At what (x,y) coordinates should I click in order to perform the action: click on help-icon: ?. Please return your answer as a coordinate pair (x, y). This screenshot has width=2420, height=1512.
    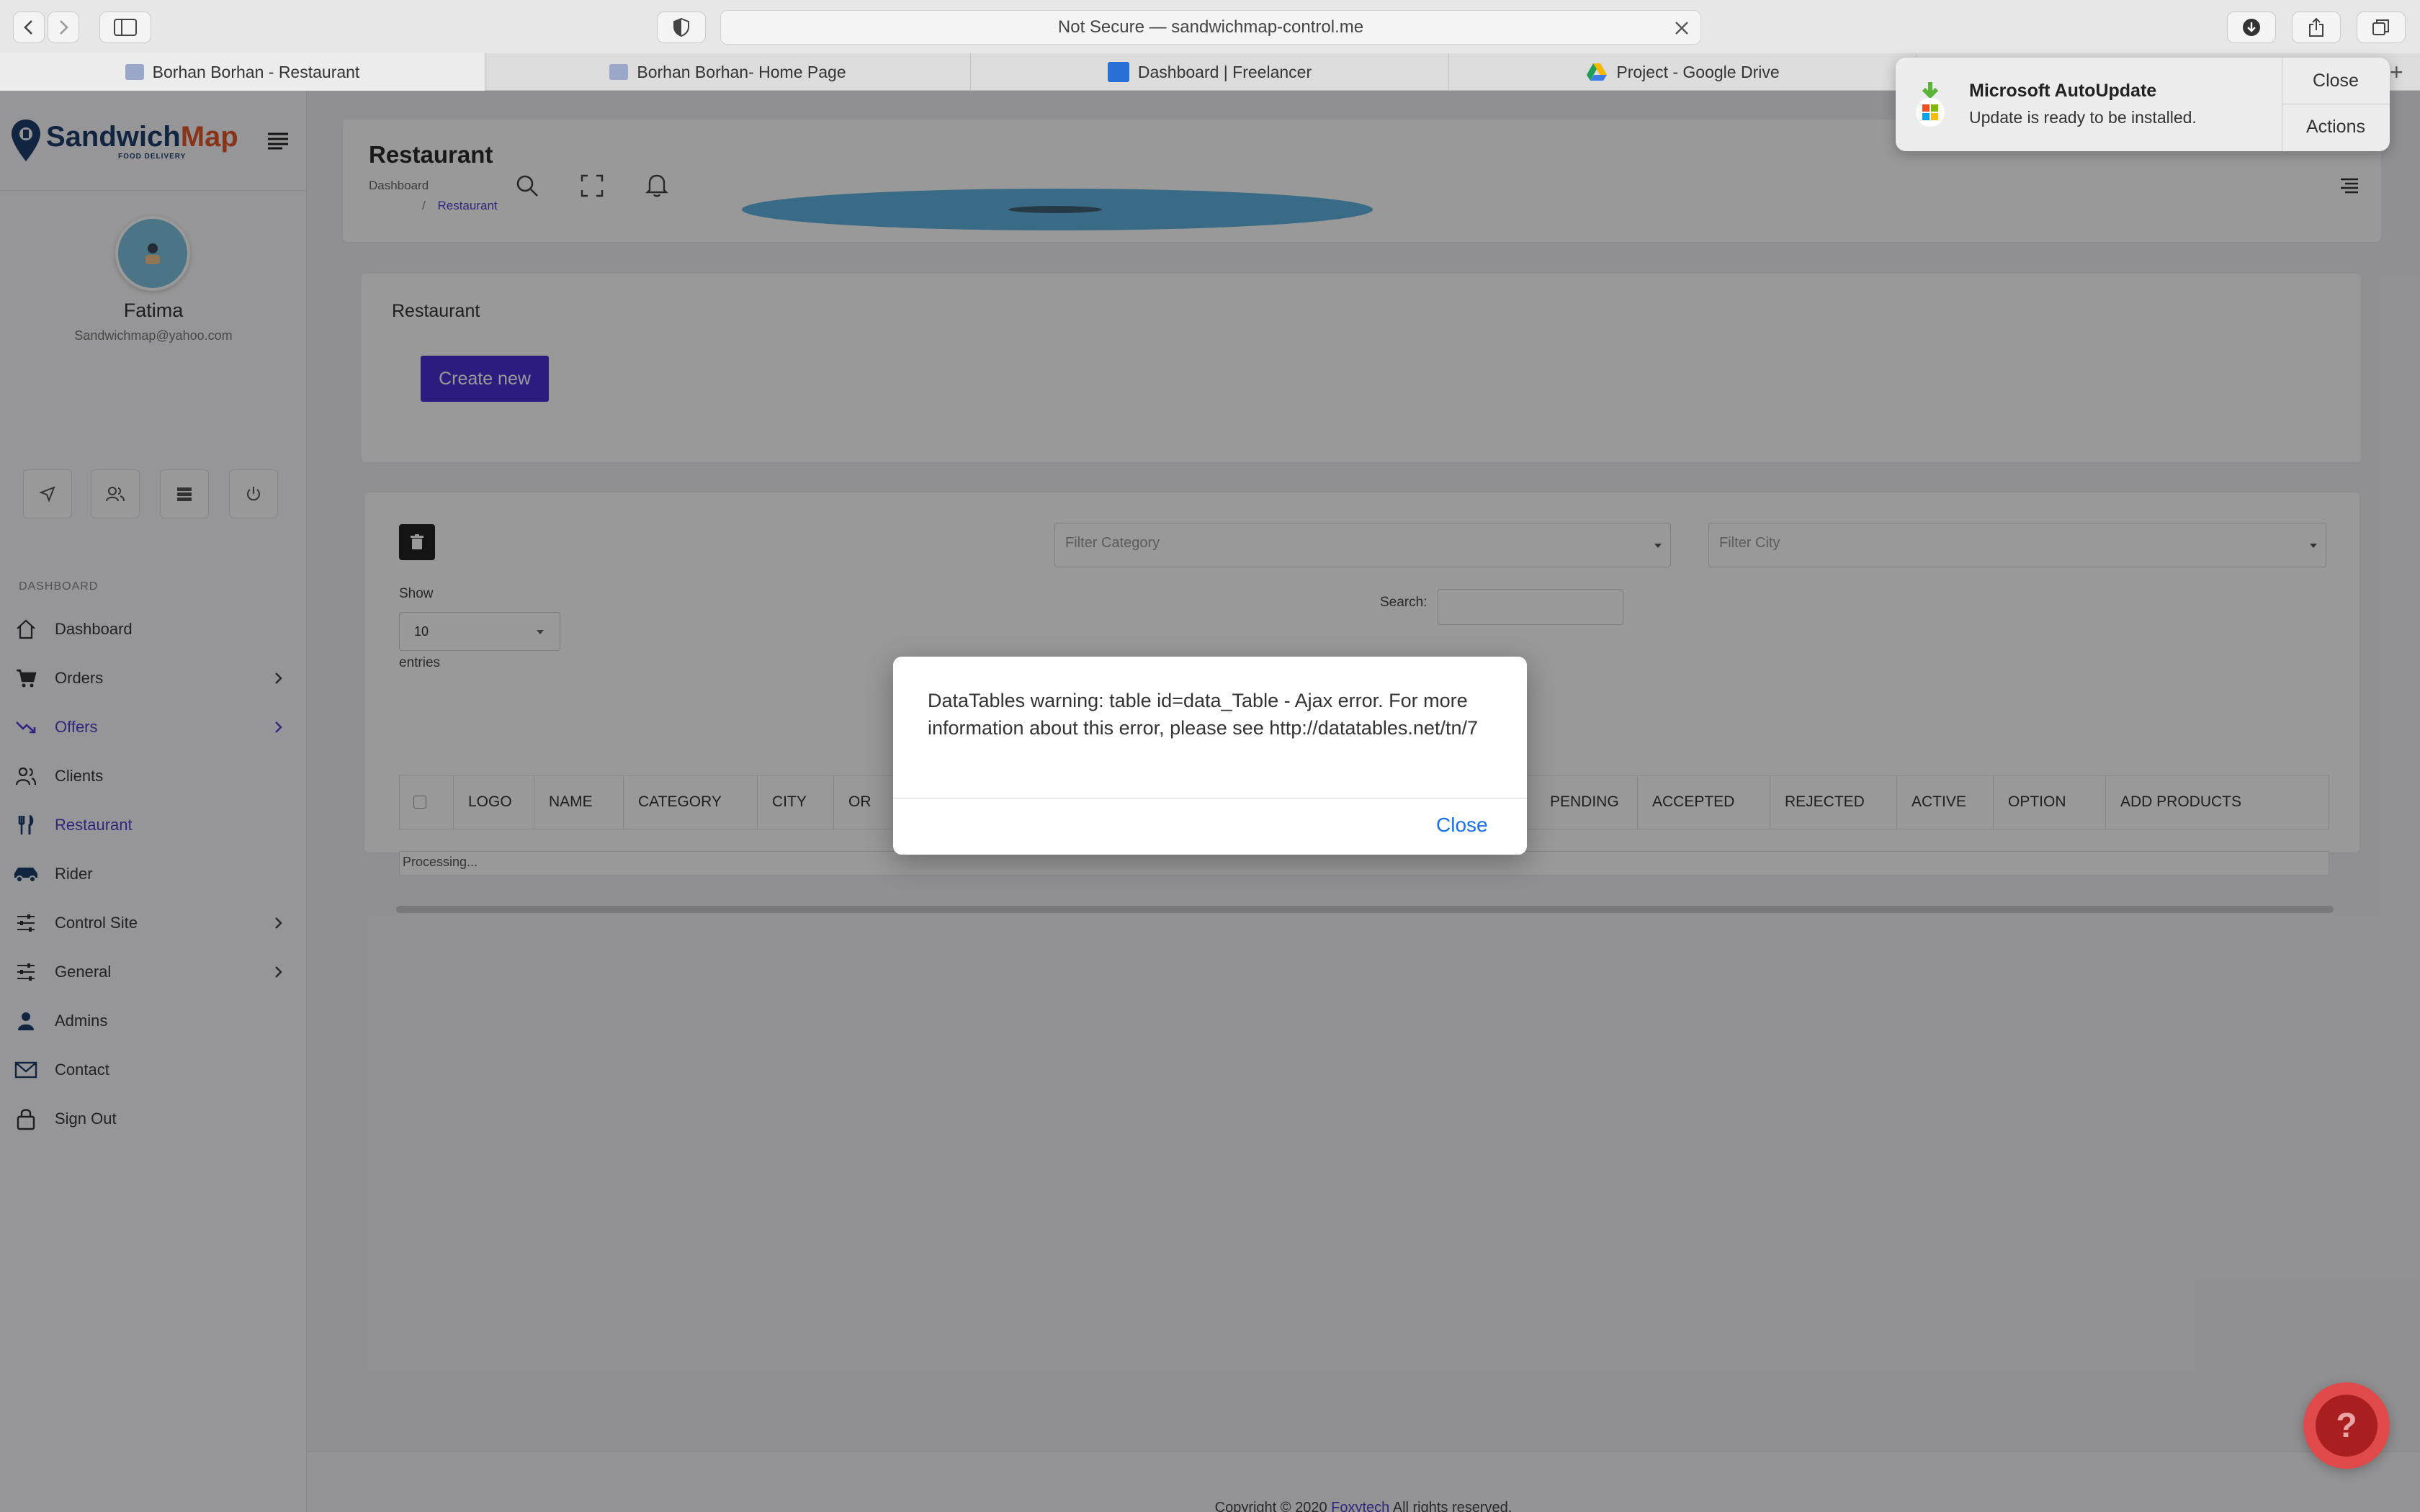
    Looking at the image, I should click on (2347, 1426).